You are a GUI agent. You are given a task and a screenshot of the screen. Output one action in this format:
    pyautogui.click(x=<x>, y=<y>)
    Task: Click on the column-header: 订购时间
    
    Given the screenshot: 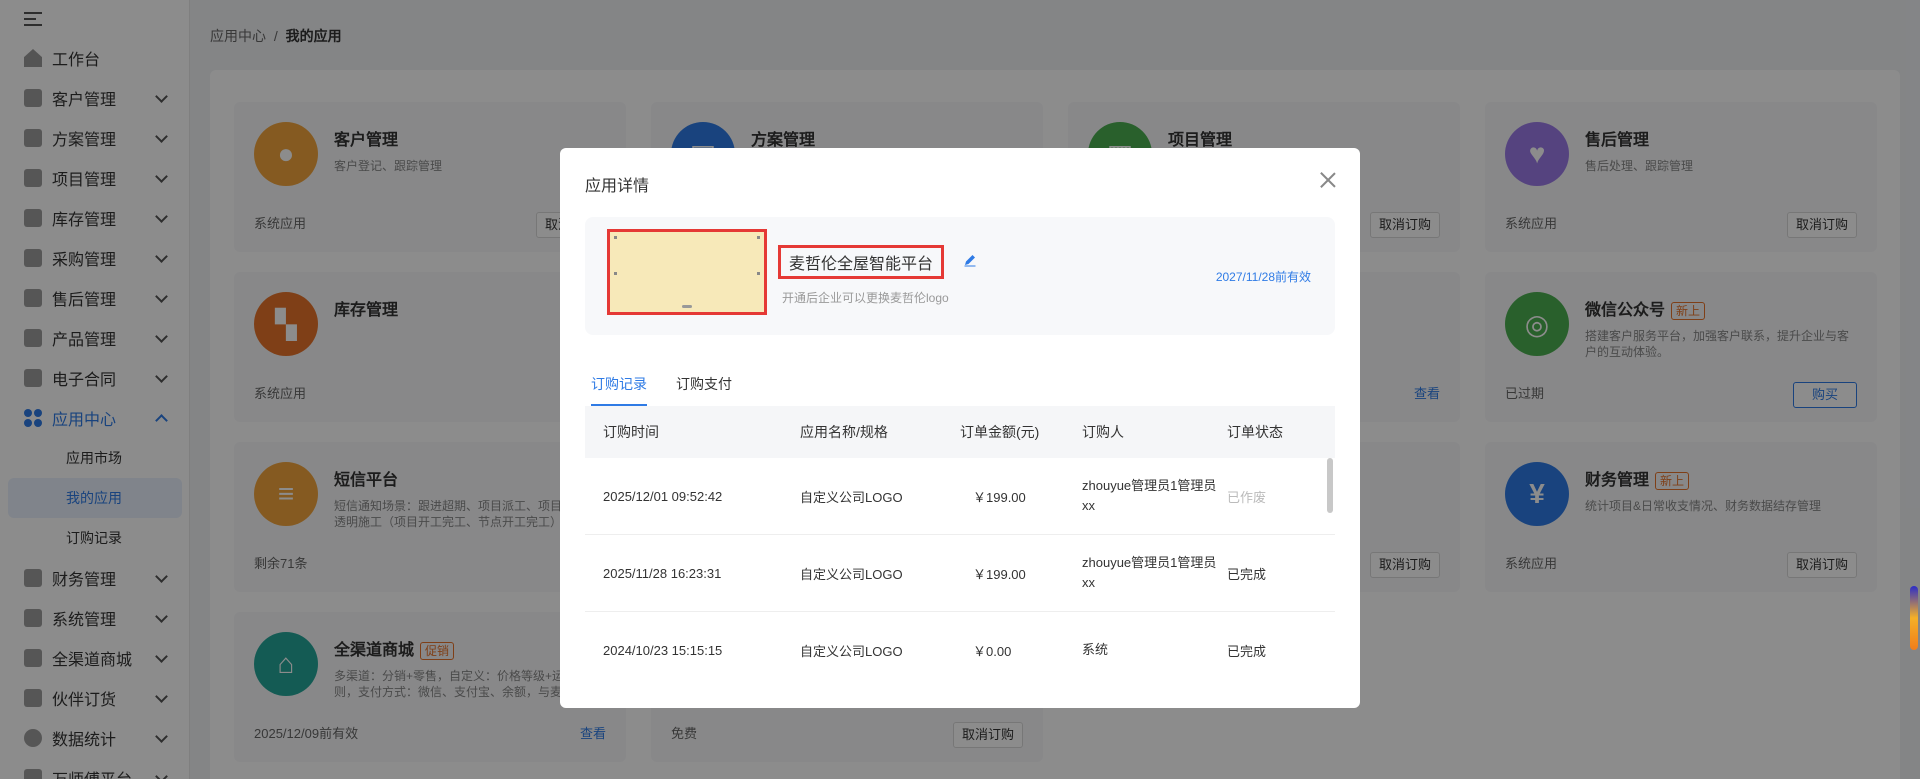 What is the action you would take?
    pyautogui.click(x=631, y=432)
    